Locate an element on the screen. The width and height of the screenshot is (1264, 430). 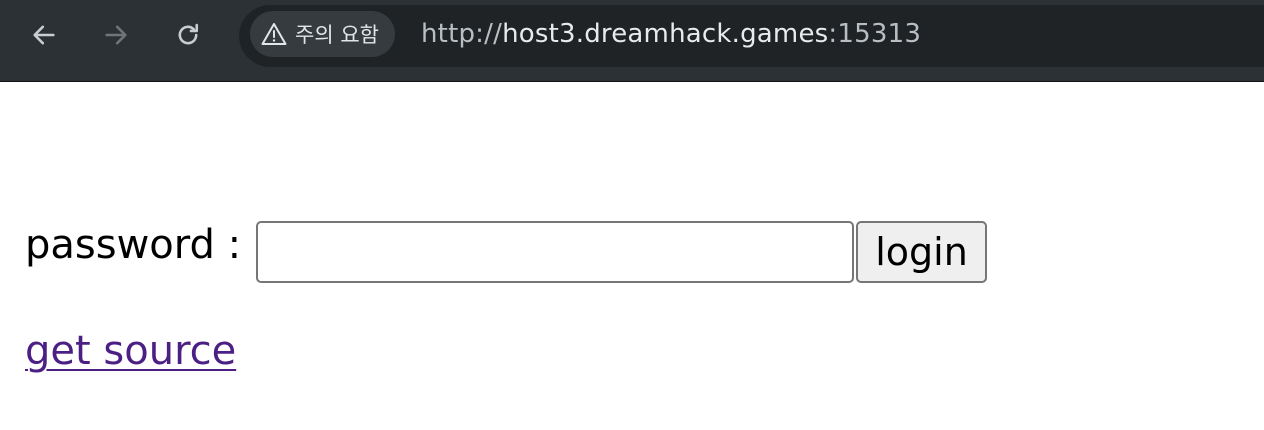
forward-button is located at coordinates (116, 35).